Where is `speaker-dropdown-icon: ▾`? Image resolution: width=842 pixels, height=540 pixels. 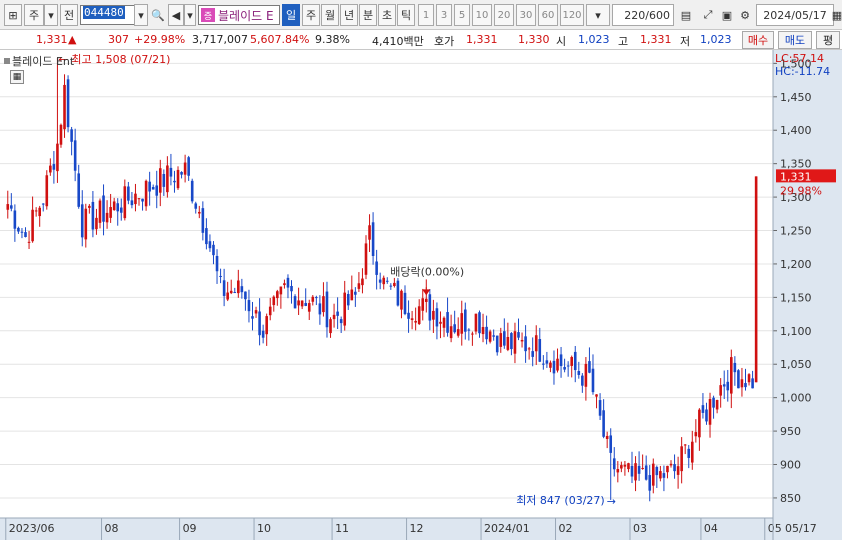 speaker-dropdown-icon: ▾ is located at coordinates (190, 15).